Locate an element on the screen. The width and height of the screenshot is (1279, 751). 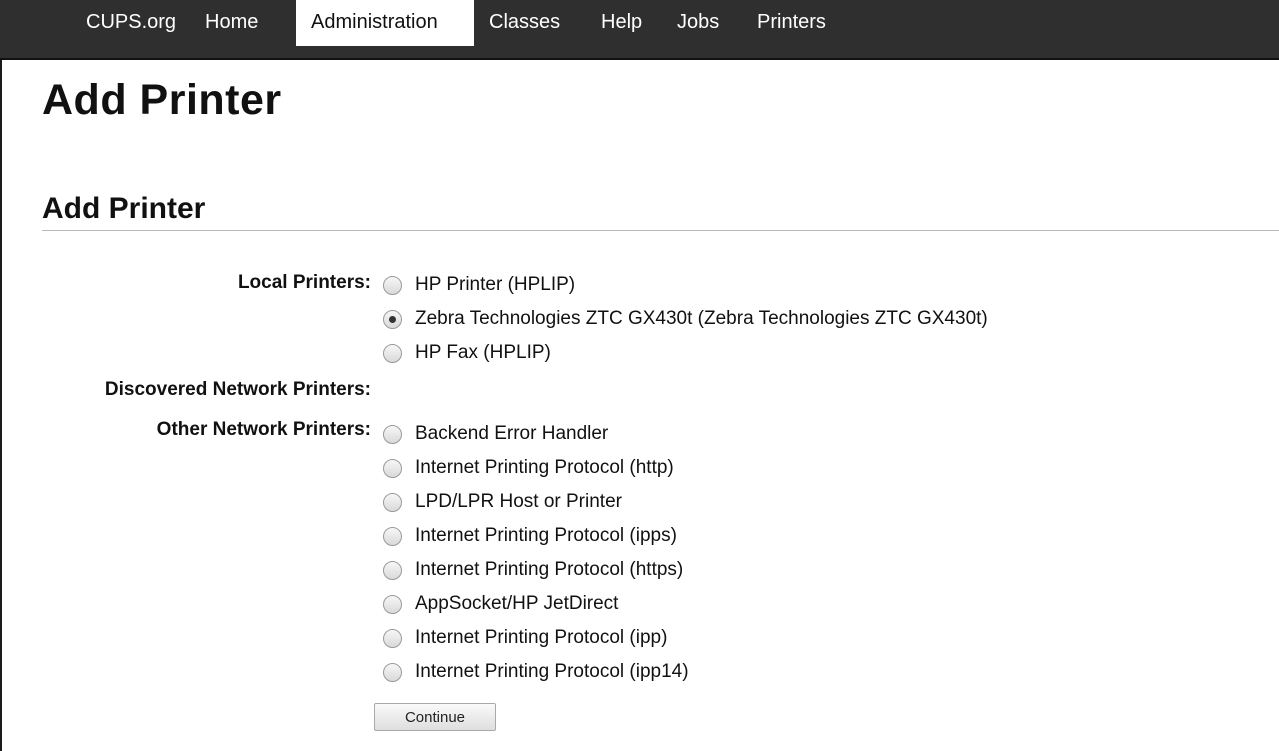
nav-home: Home is located at coordinates (231, 23).